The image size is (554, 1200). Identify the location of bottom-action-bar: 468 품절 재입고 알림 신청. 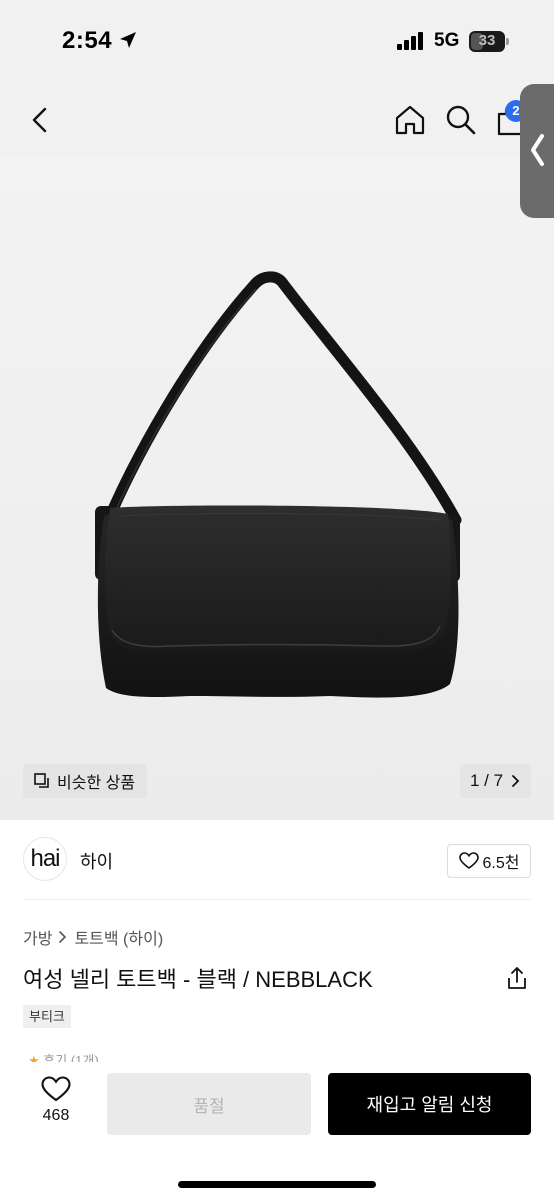
(277, 1131).